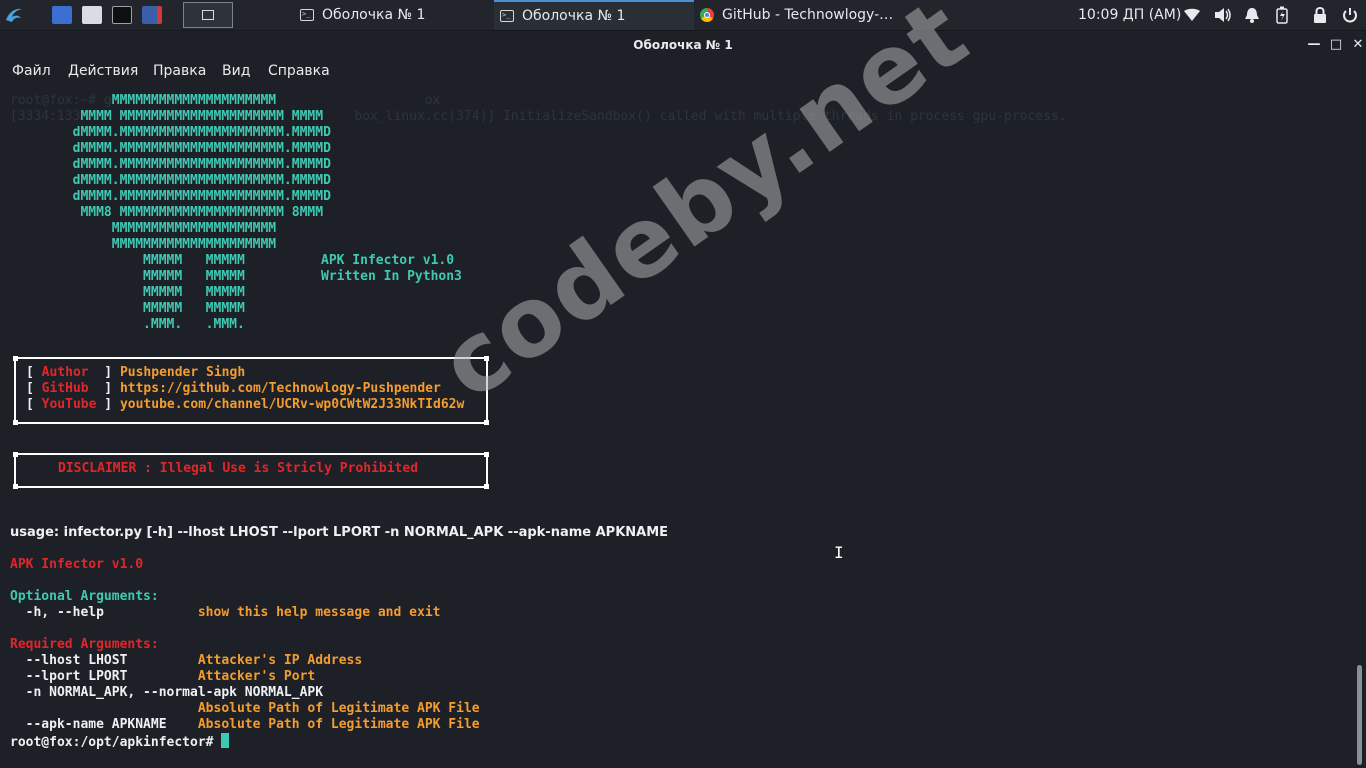 This screenshot has height=768, width=1366. What do you see at coordinates (116, 742) in the screenshot?
I see `prompt-text: root@fox:/opt/apkinfector#` at bounding box center [116, 742].